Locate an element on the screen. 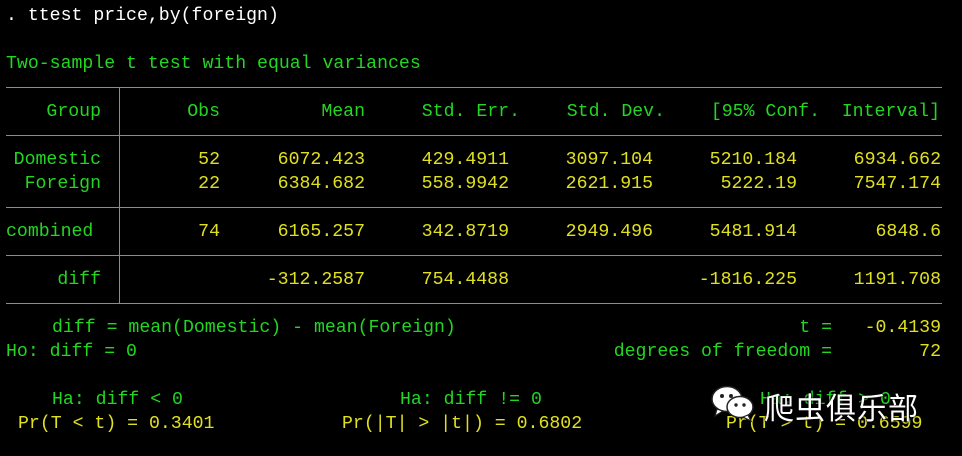 This screenshot has width=962, height=456. cell-std-err: 429.4911 is located at coordinates (465, 160).